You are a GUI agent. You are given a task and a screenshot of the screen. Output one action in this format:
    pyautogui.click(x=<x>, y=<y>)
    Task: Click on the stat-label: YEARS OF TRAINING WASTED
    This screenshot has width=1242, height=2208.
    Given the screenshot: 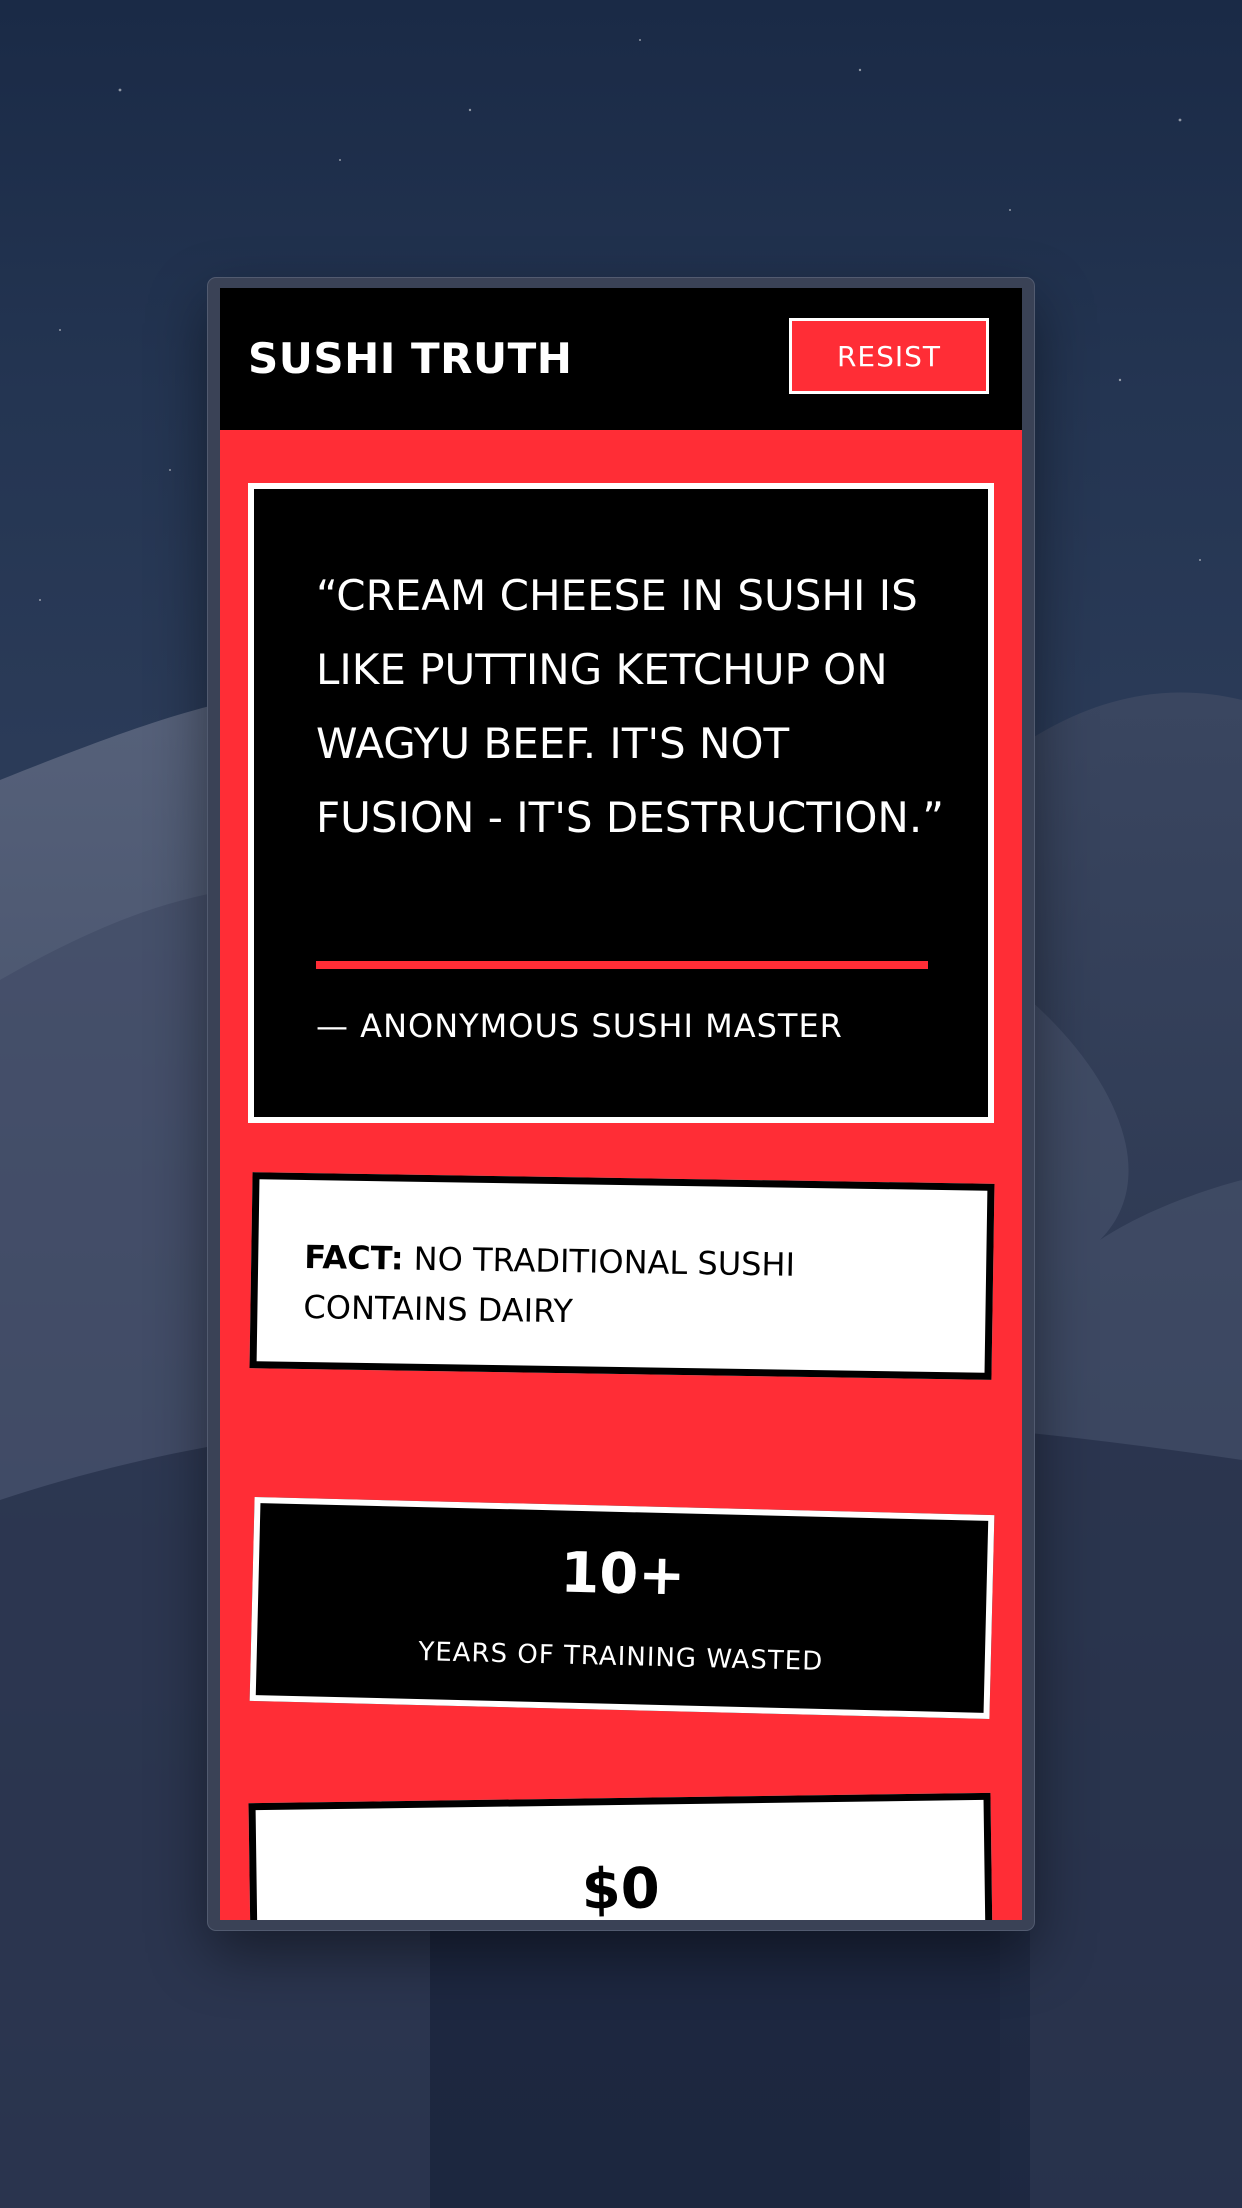 What is the action you would take?
    pyautogui.click(x=621, y=1657)
    